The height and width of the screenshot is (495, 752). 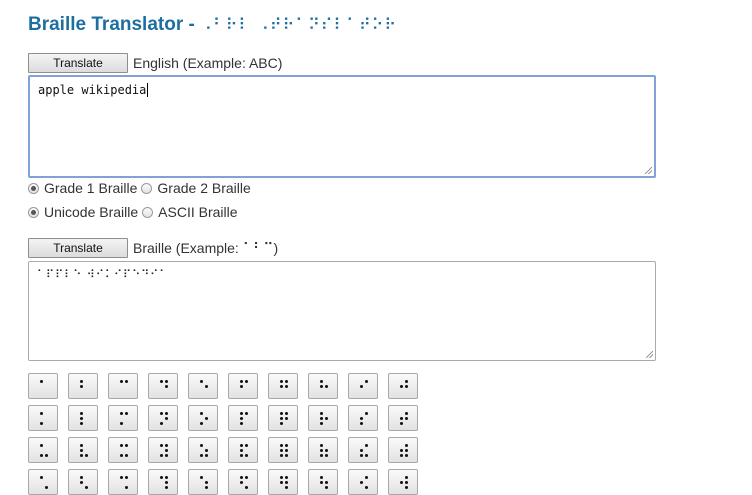 I want to click on braille-text-value: ⠁⠏⠏⠇⠑ ⠺⠊⠅⠊⠏⠑⠙⠊⠁, so click(x=103, y=274).